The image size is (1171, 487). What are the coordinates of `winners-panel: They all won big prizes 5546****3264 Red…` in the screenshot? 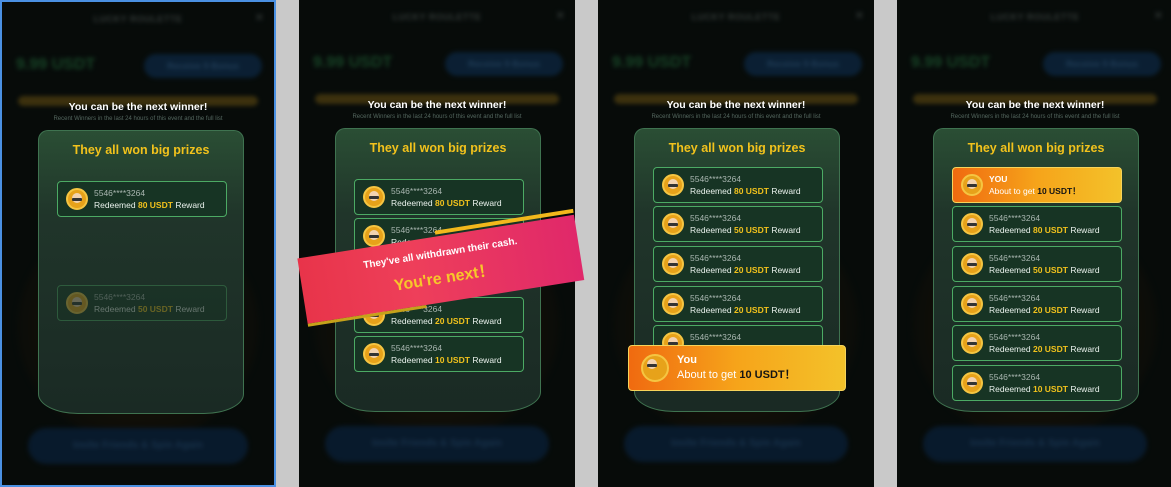 It's located at (141, 272).